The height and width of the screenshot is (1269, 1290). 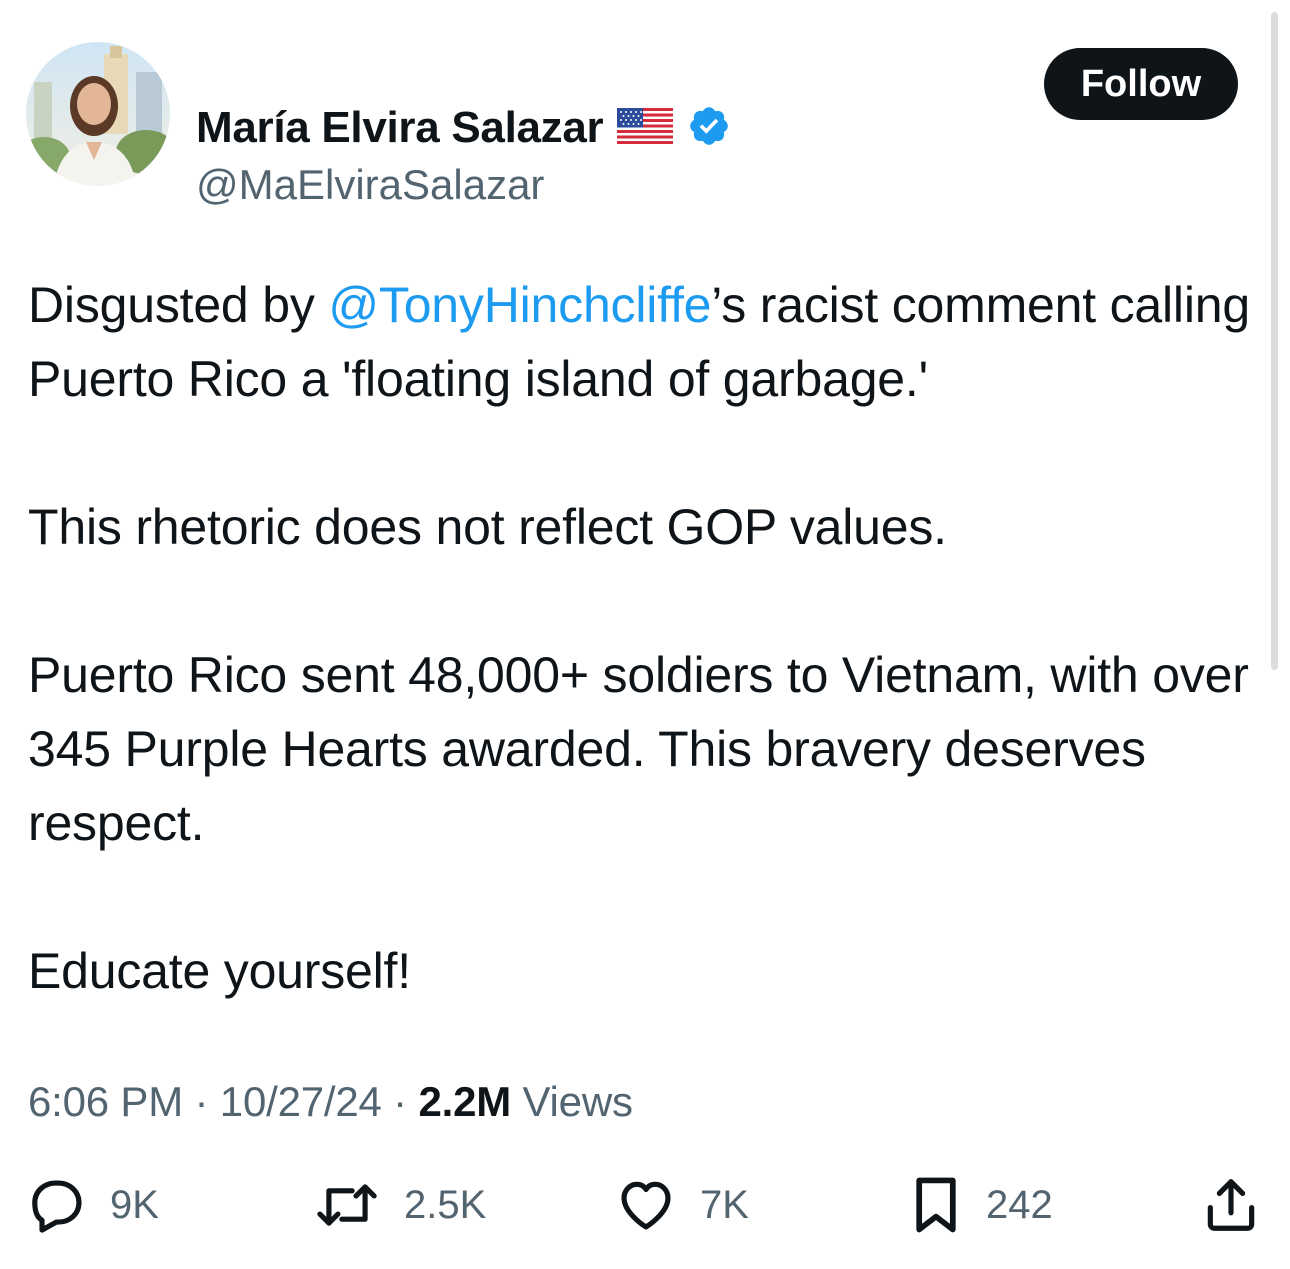 I want to click on share-button, so click(x=1231, y=1205).